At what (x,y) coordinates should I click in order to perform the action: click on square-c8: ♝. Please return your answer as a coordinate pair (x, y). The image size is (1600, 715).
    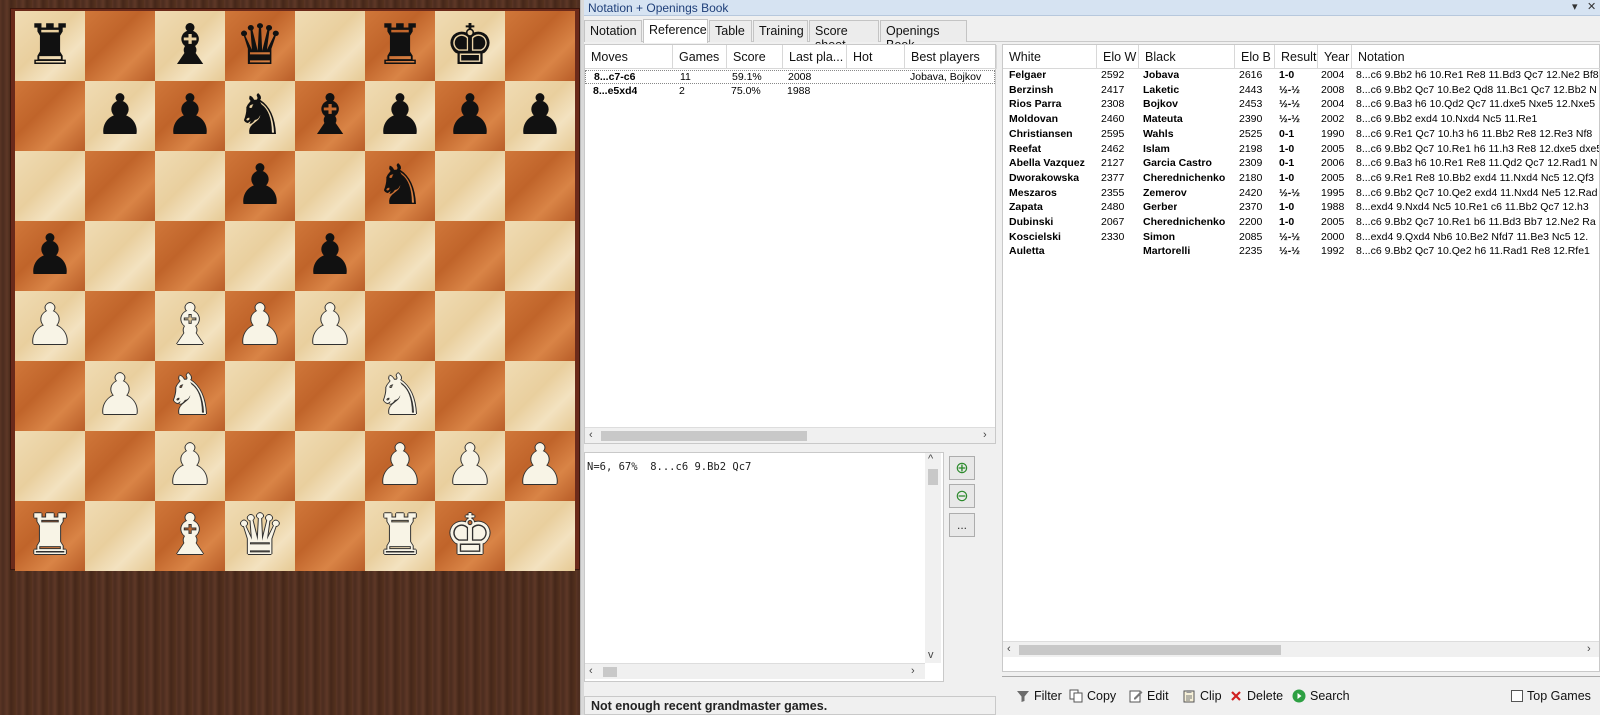
    Looking at the image, I should click on (190, 46).